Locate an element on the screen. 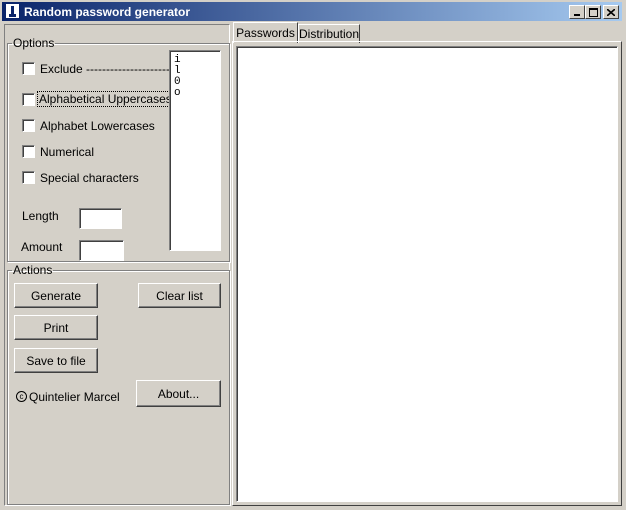  maximize-icon is located at coordinates (593, 12).